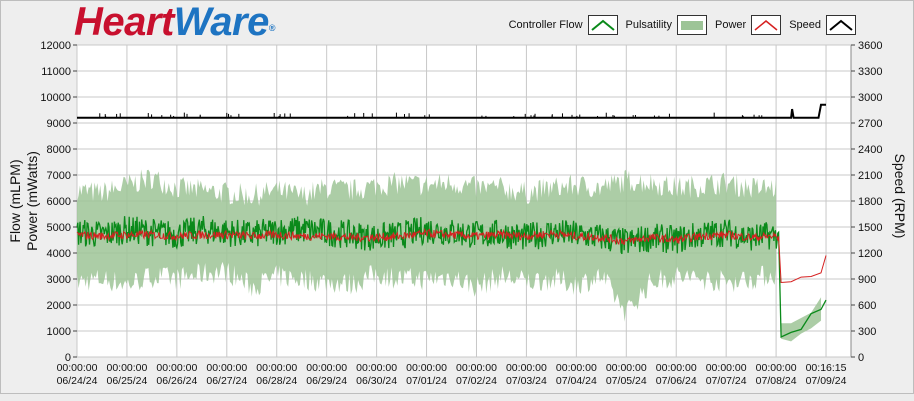  Describe the element at coordinates (870, 150) in the screenshot. I see `y-right-tick-label: 2400` at that location.